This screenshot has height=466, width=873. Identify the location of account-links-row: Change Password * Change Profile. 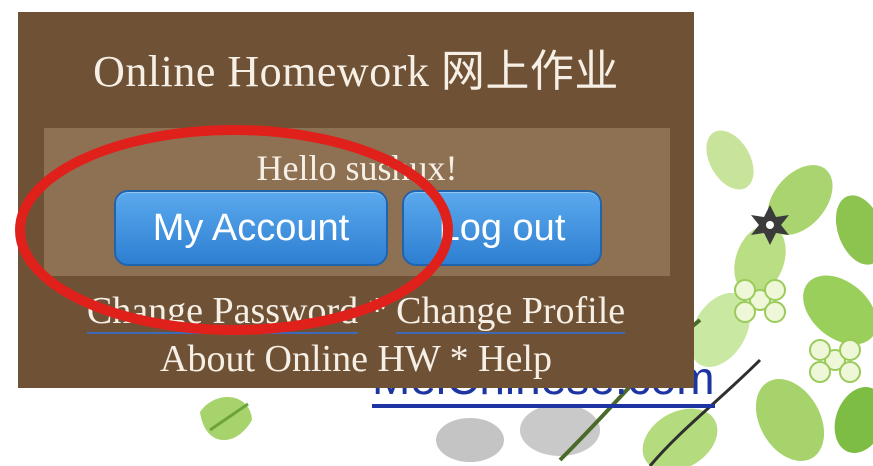
(356, 312).